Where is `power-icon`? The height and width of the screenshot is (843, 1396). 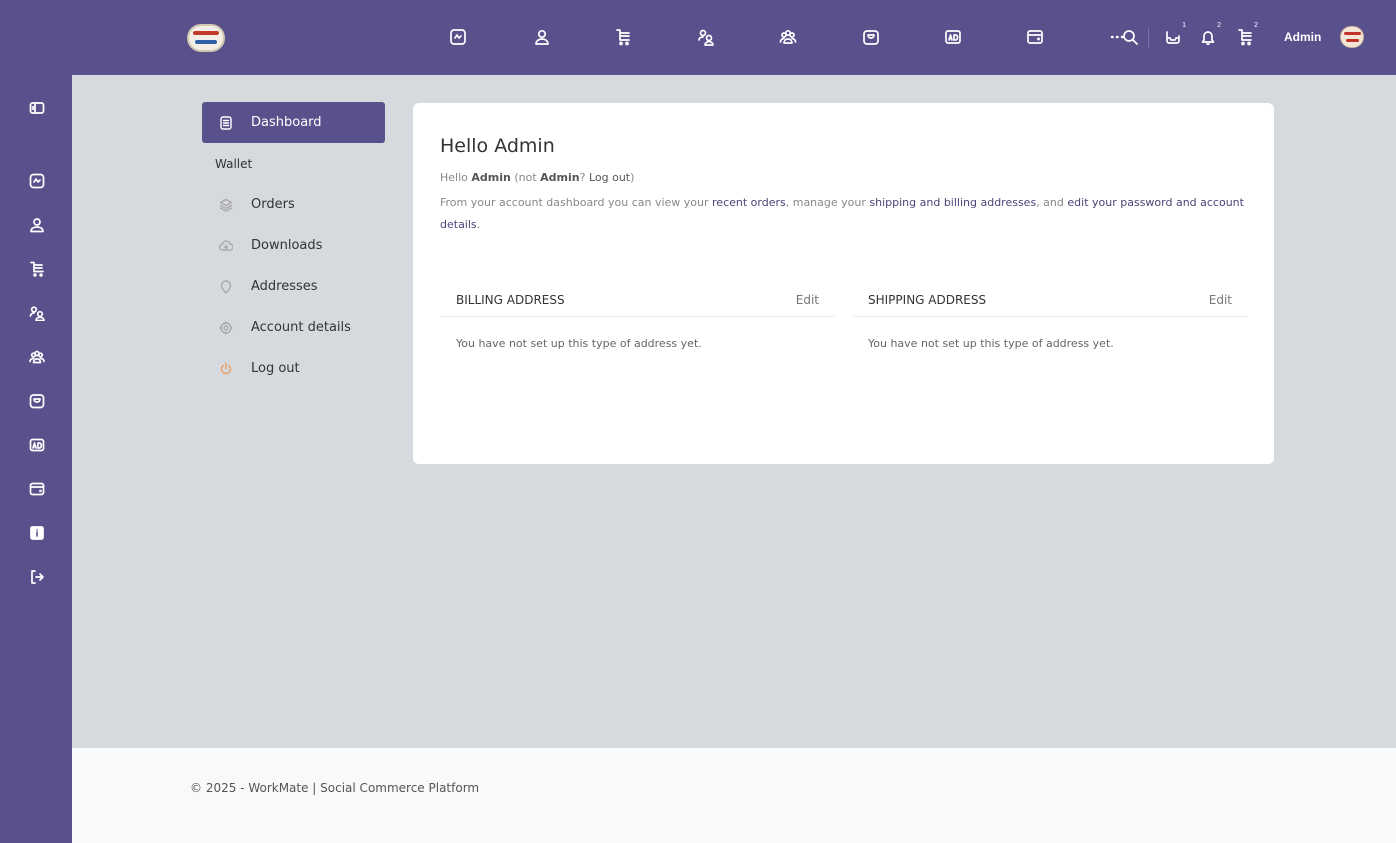 power-icon is located at coordinates (226, 369).